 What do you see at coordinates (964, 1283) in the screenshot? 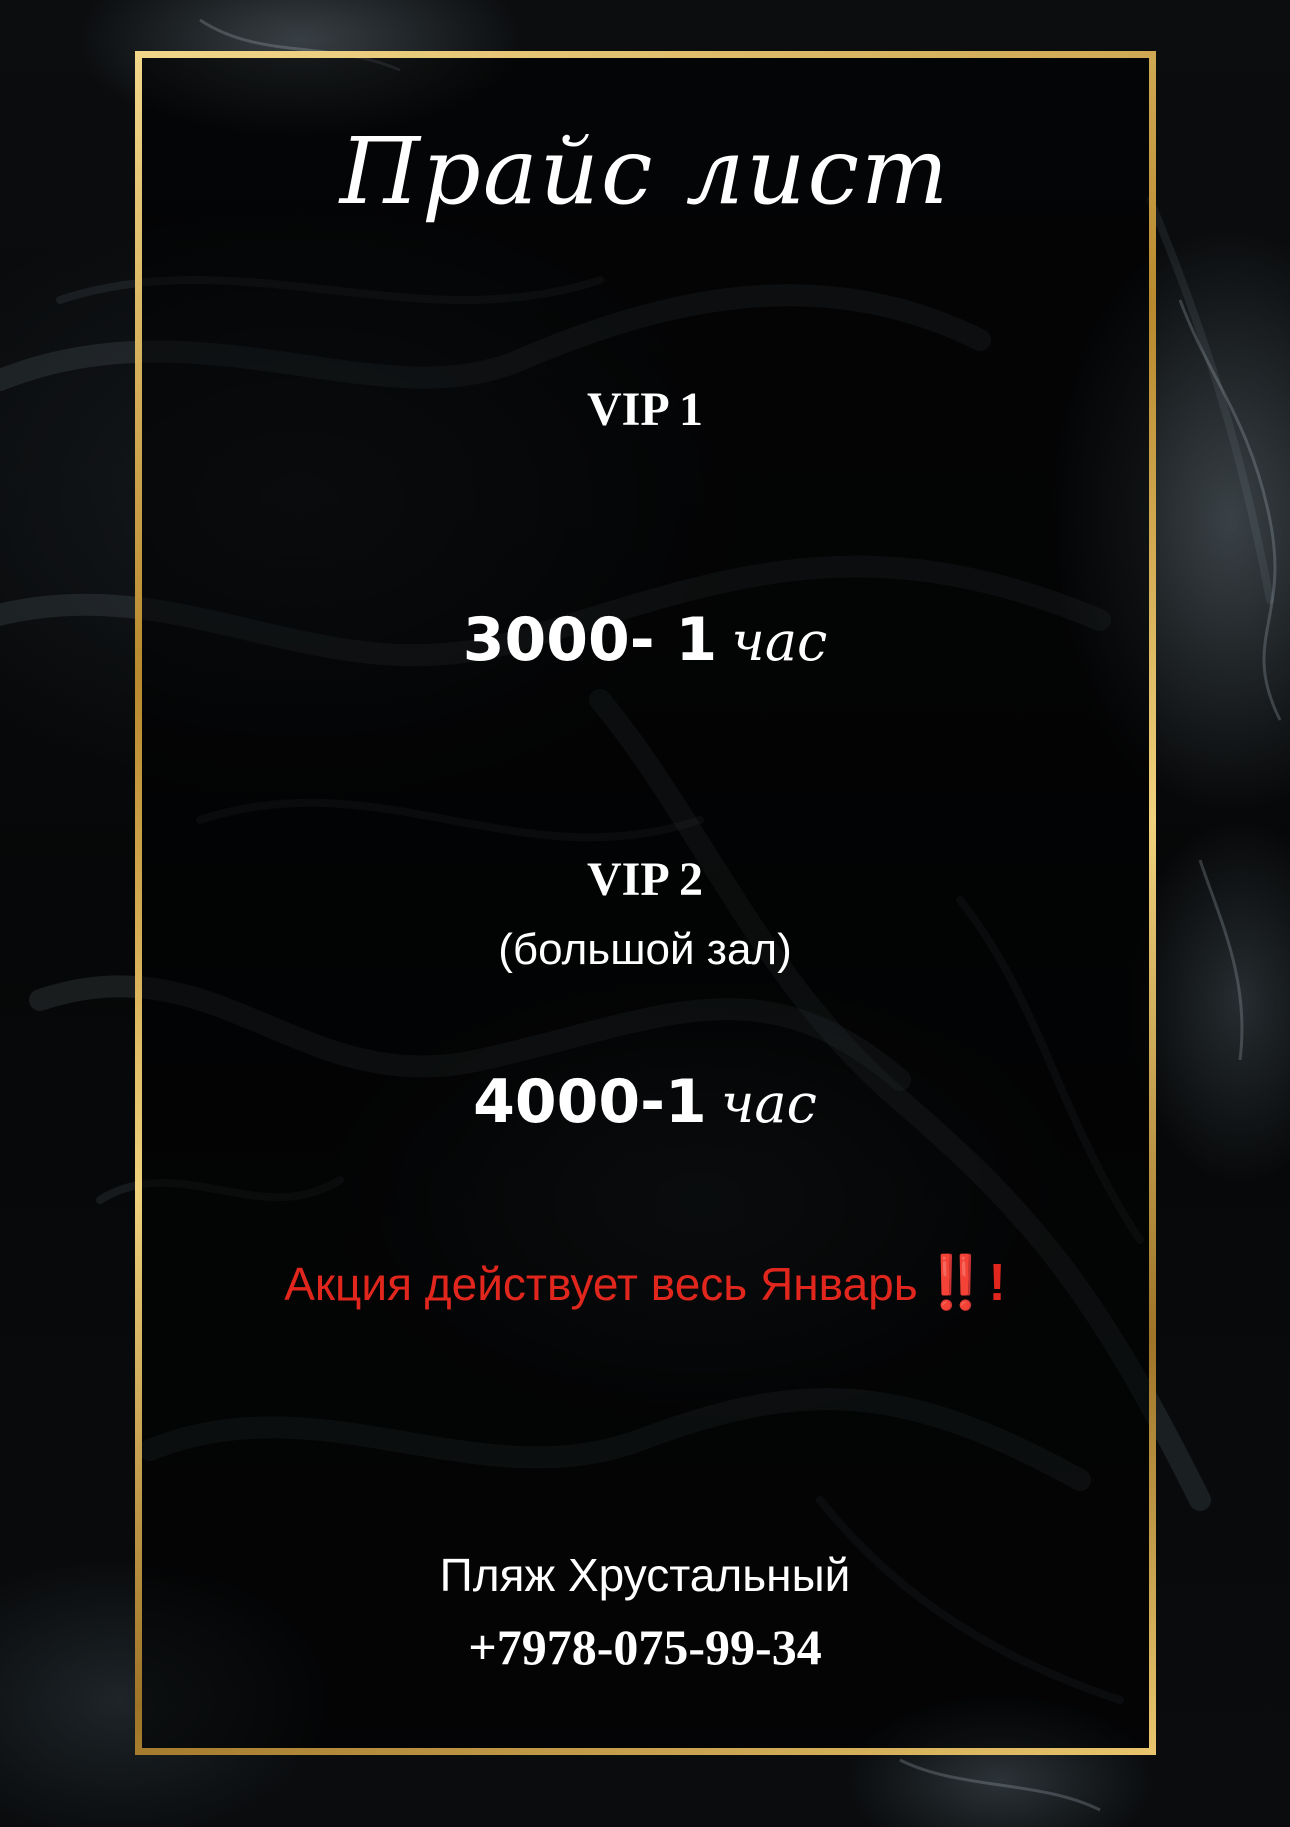
I see `exclamation-icon: ‼️!` at bounding box center [964, 1283].